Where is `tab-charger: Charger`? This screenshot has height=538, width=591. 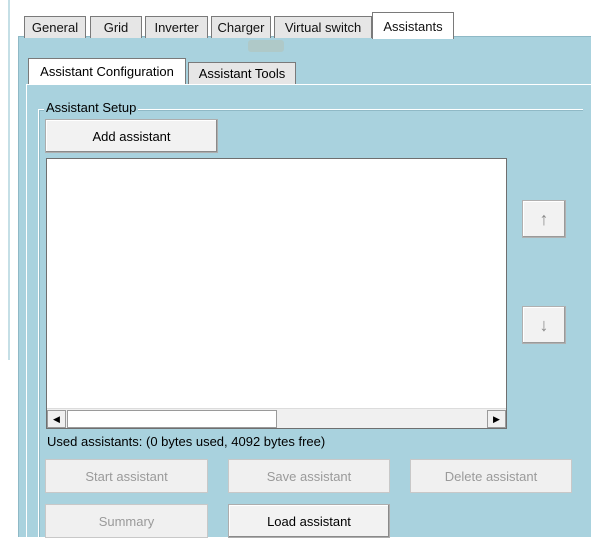 tab-charger: Charger is located at coordinates (241, 27).